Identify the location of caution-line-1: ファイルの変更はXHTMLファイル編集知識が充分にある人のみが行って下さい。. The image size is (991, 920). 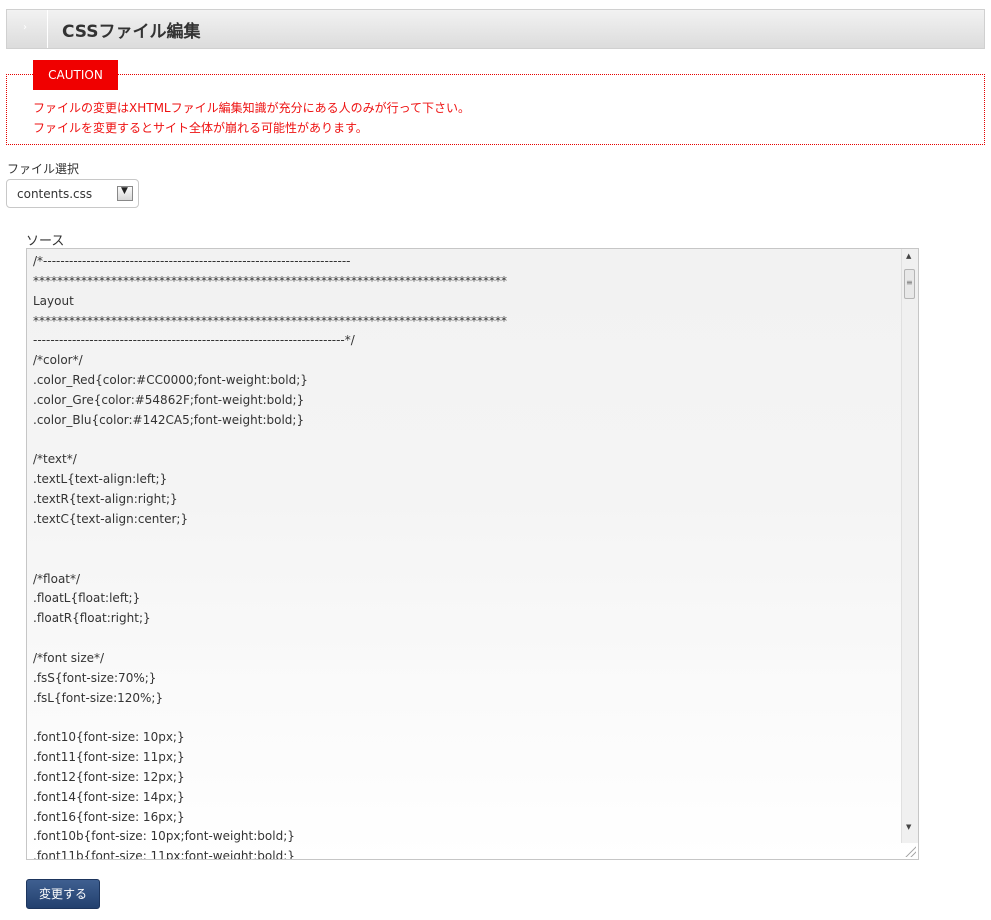
(252, 108).